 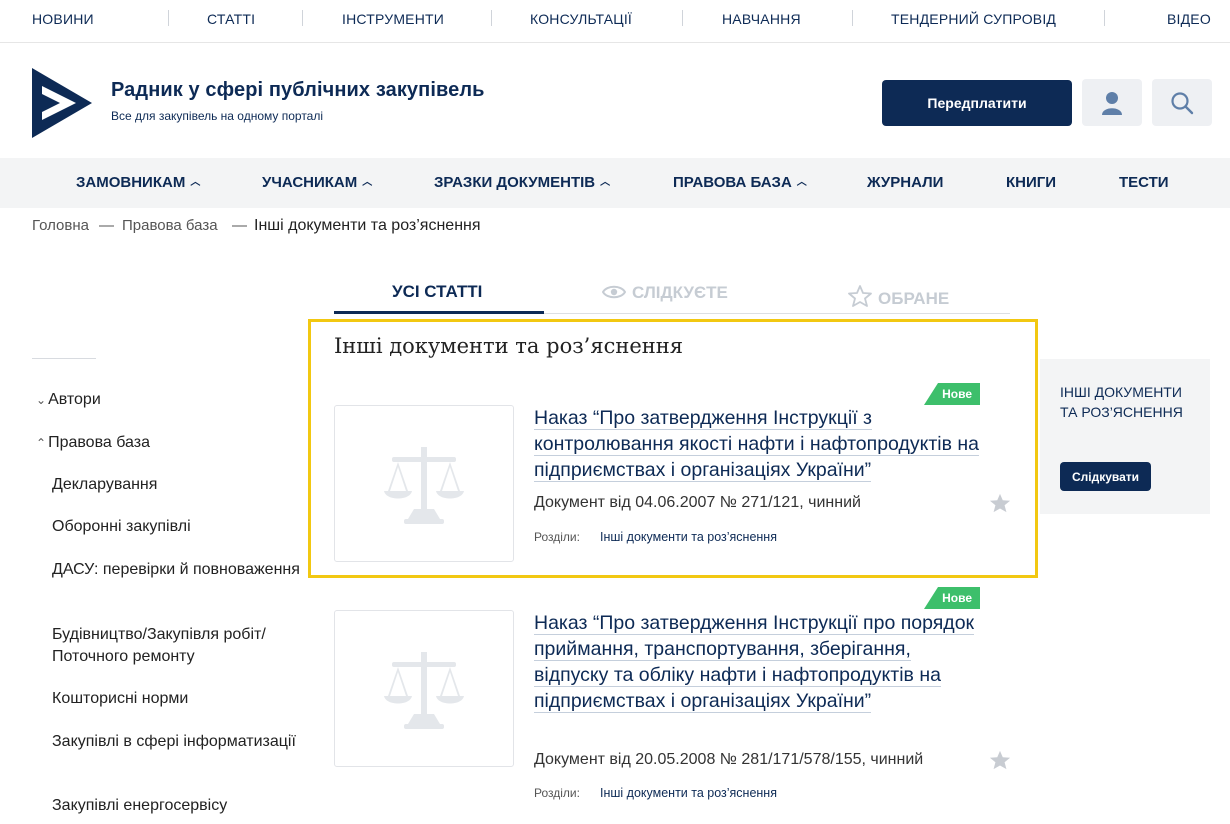 What do you see at coordinates (179, 485) in the screenshot?
I see `sidebar-item-declaration: Декларування` at bounding box center [179, 485].